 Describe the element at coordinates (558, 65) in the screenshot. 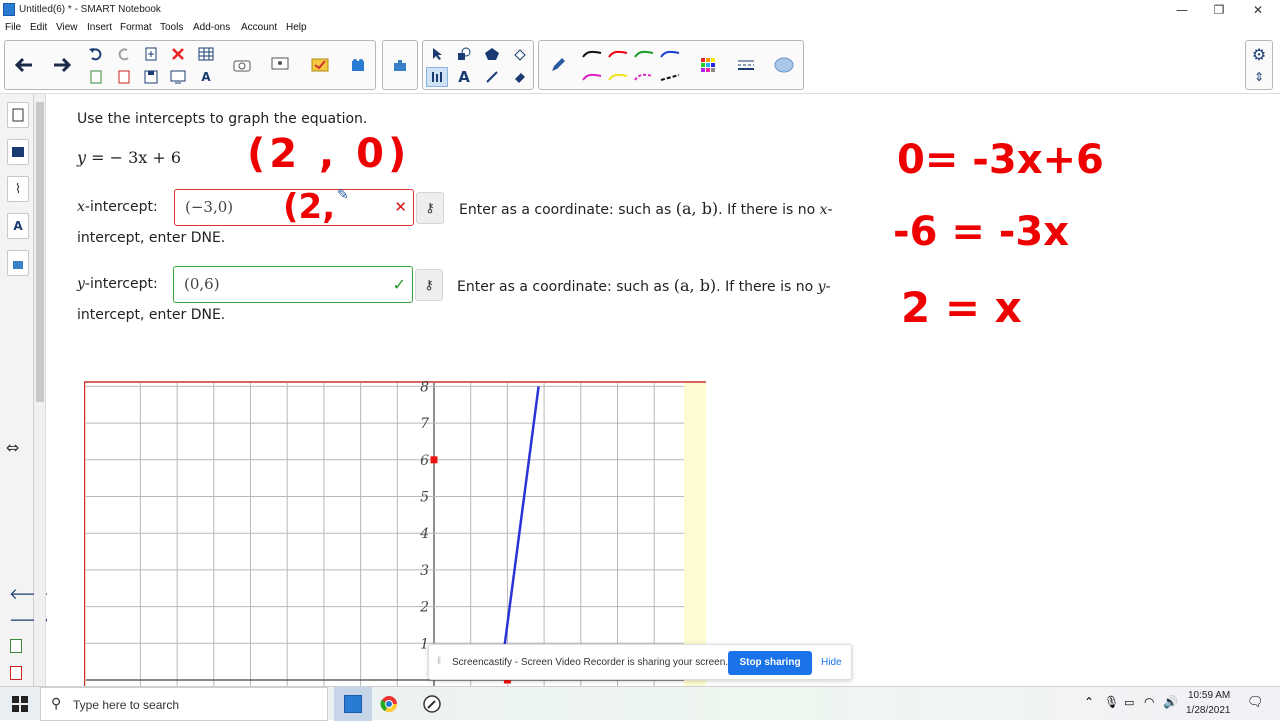

I see `pen-icon` at that location.